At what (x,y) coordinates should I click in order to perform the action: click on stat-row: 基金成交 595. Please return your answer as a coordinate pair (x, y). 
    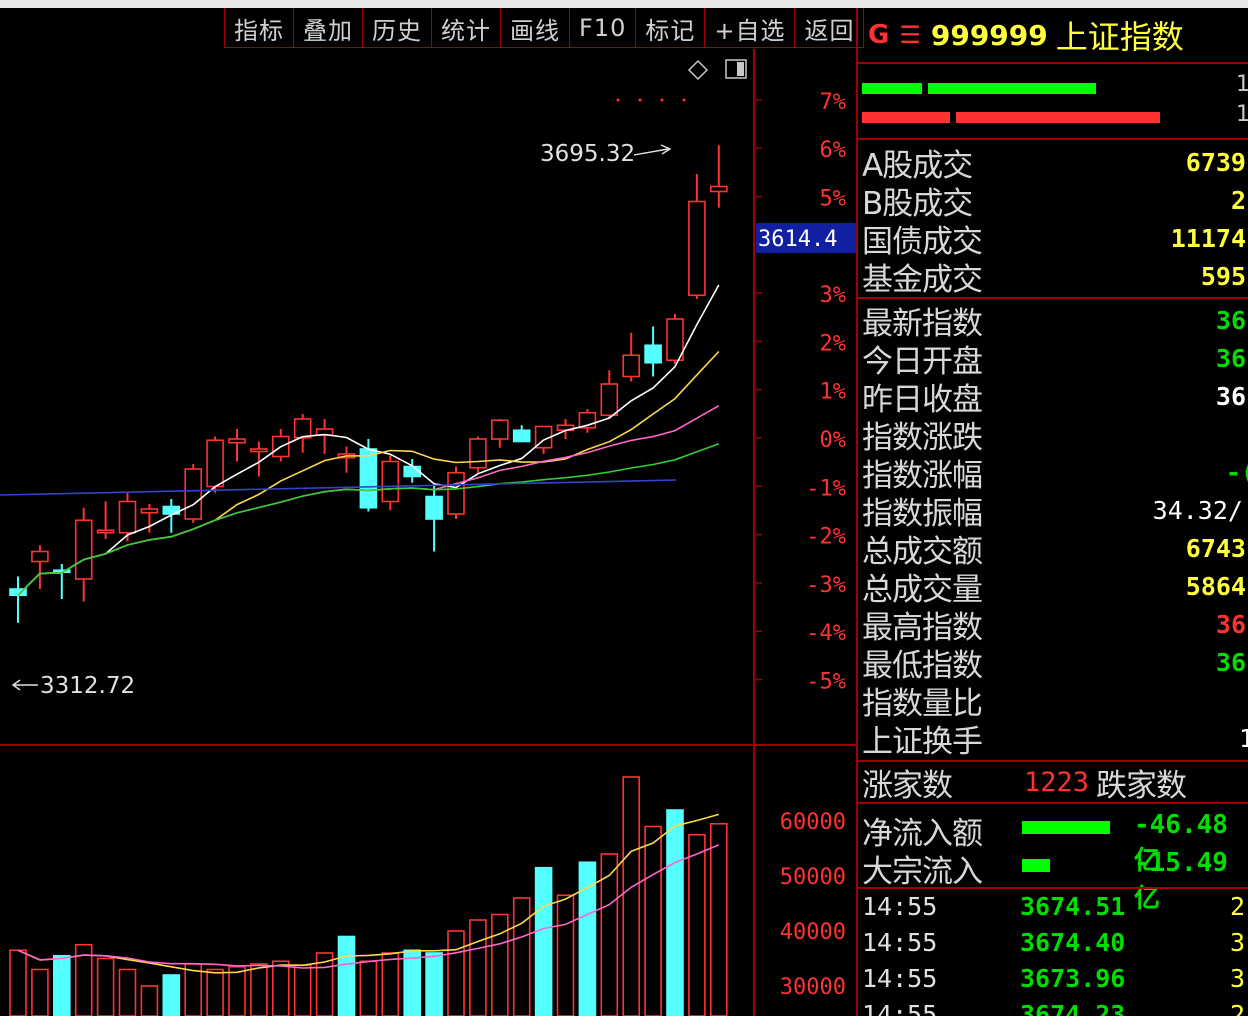
    Looking at the image, I should click on (1053, 277).